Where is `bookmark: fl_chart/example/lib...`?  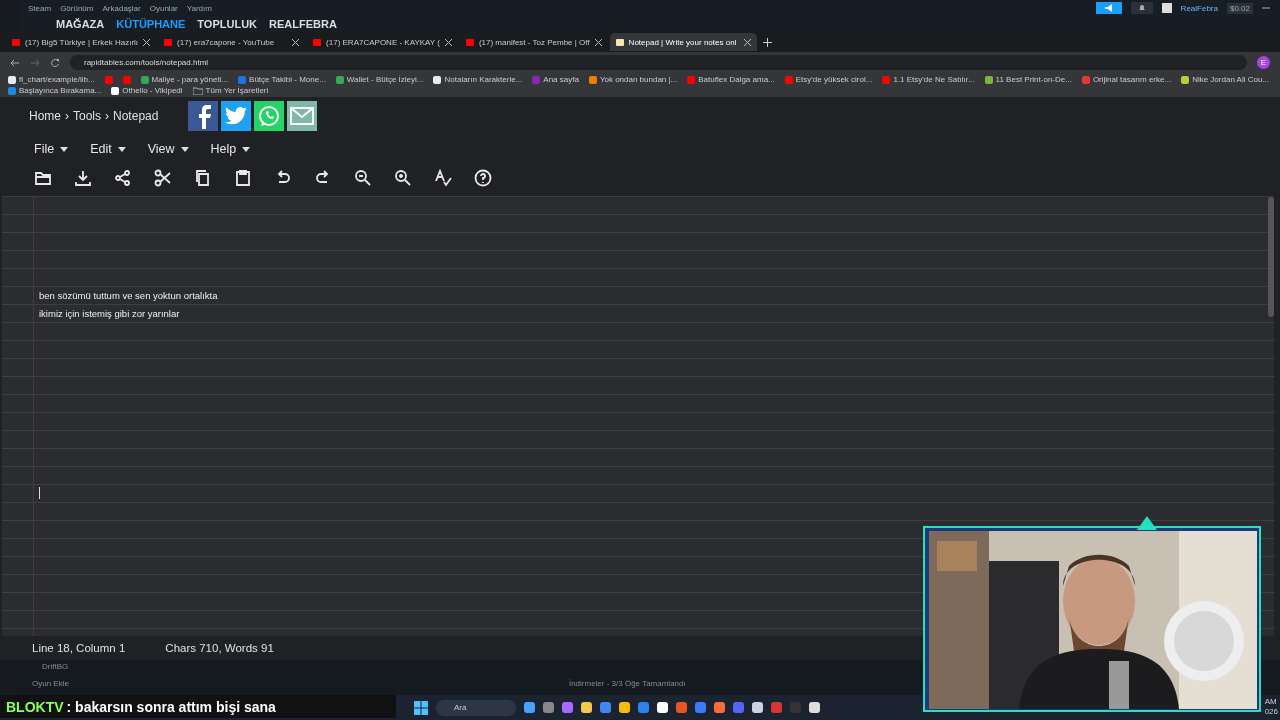 bookmark: fl_chart/example/lib... is located at coordinates (51, 79).